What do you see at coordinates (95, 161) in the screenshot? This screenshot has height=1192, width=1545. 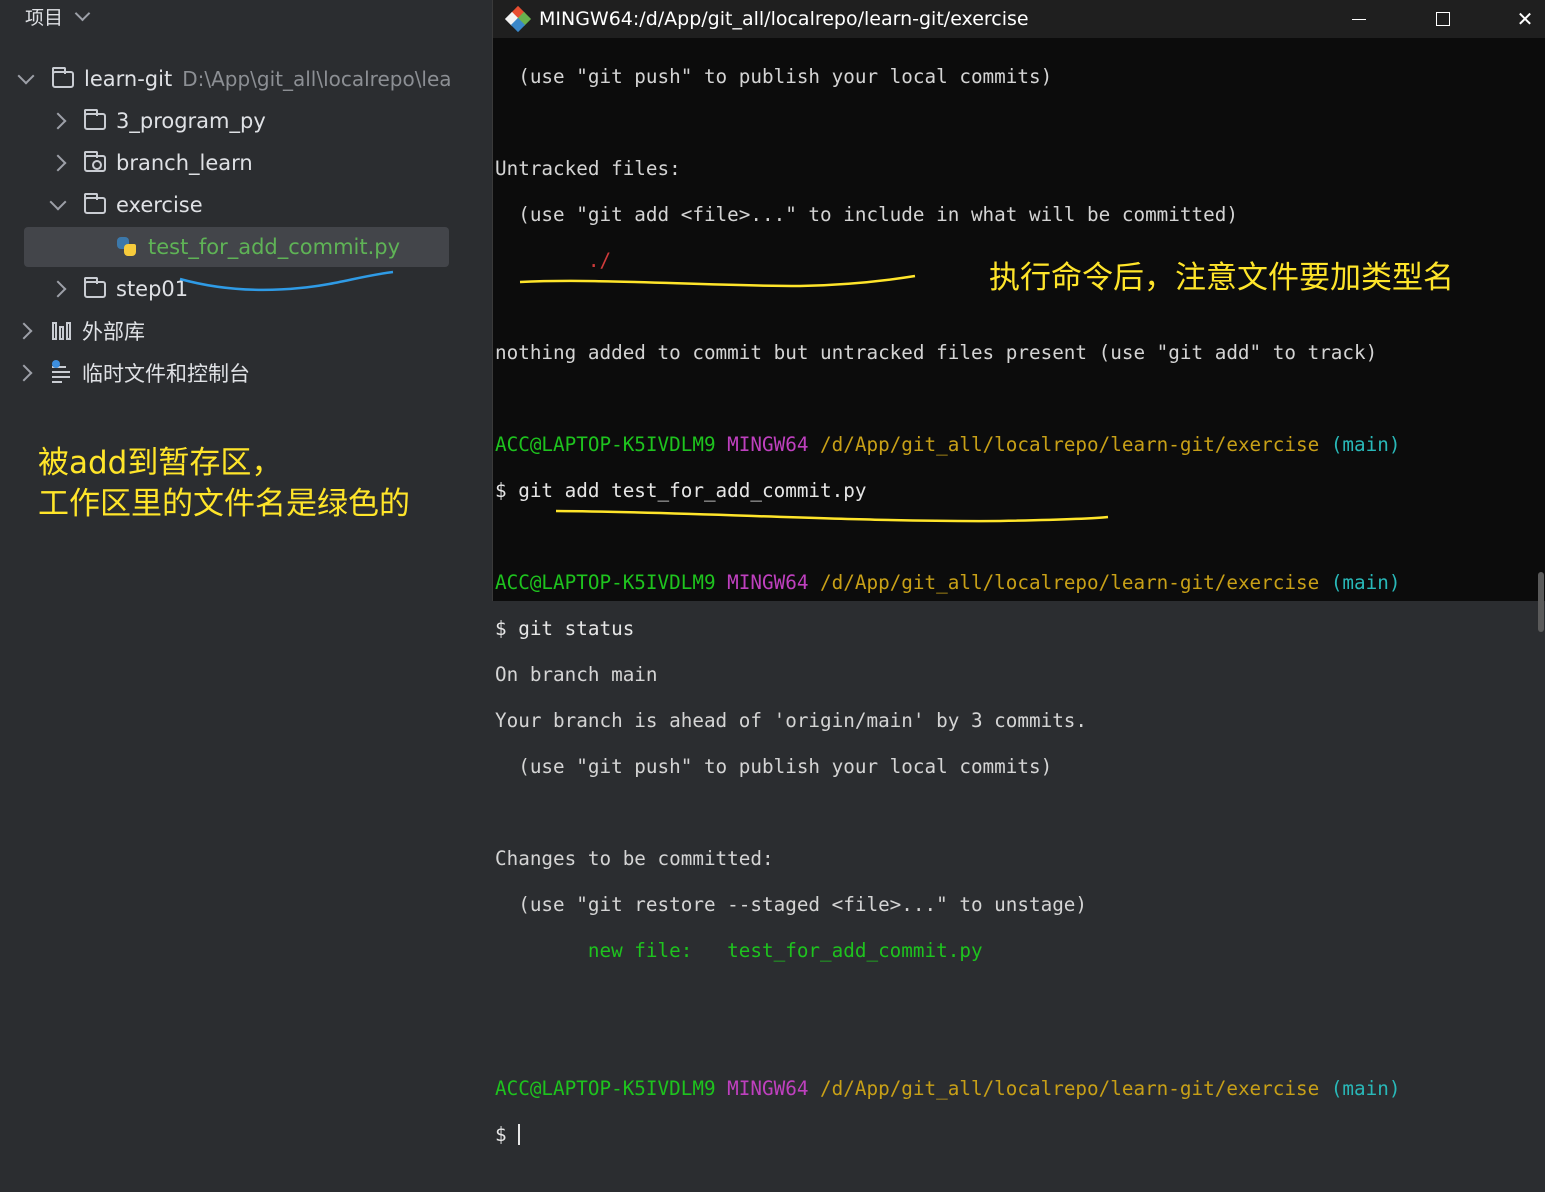 I see `package-folder-icon` at bounding box center [95, 161].